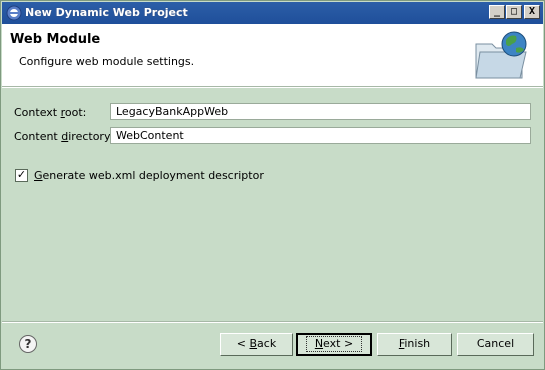 This screenshot has width=545, height=370. I want to click on folder-globe-icon, so click(501, 55).